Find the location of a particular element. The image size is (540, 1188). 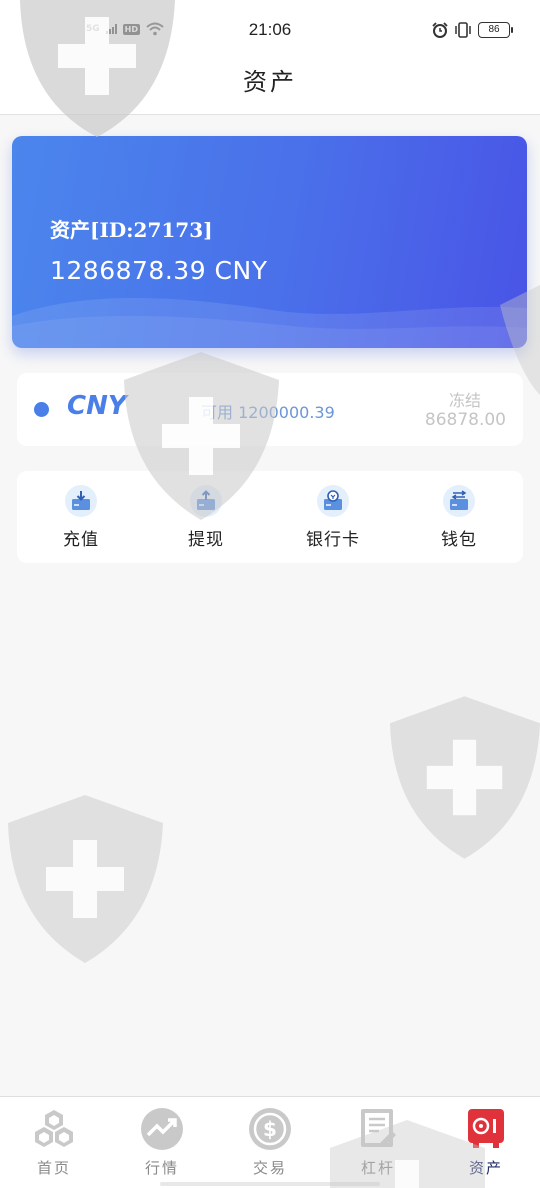

battery-indicator: 86 is located at coordinates (495, 30).